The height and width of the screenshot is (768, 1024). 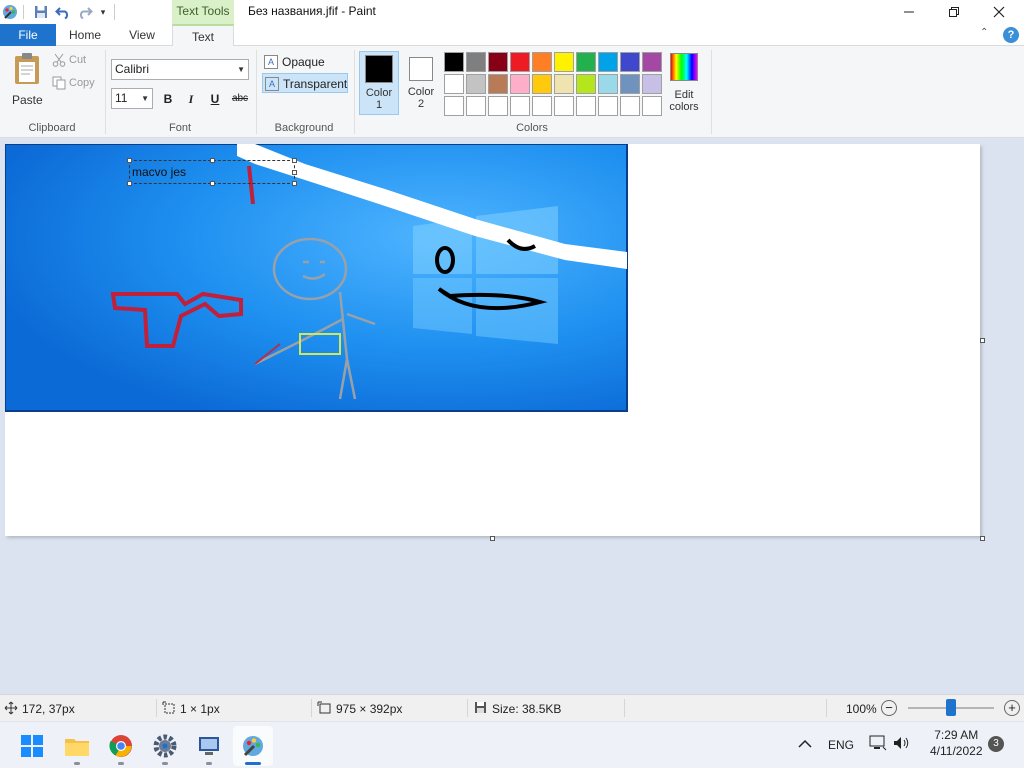 I want to click on undo-icon, so click(x=63, y=12).